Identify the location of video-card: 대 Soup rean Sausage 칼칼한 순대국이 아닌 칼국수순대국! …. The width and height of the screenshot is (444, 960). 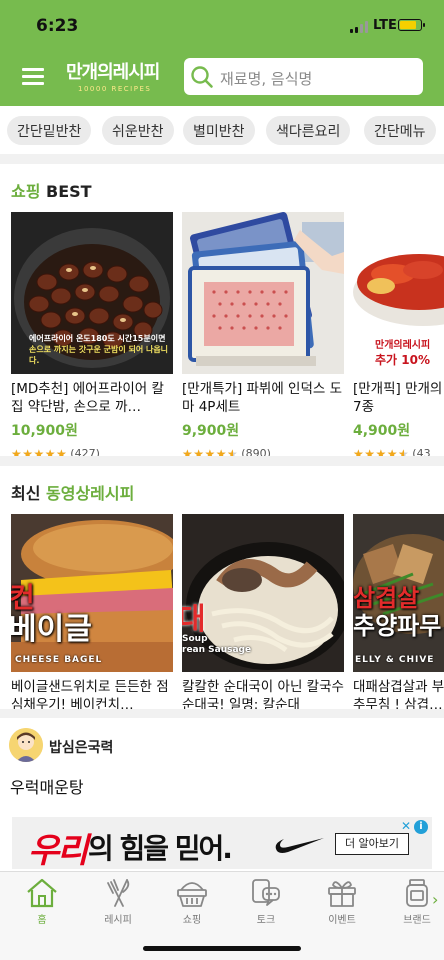
(263, 611).